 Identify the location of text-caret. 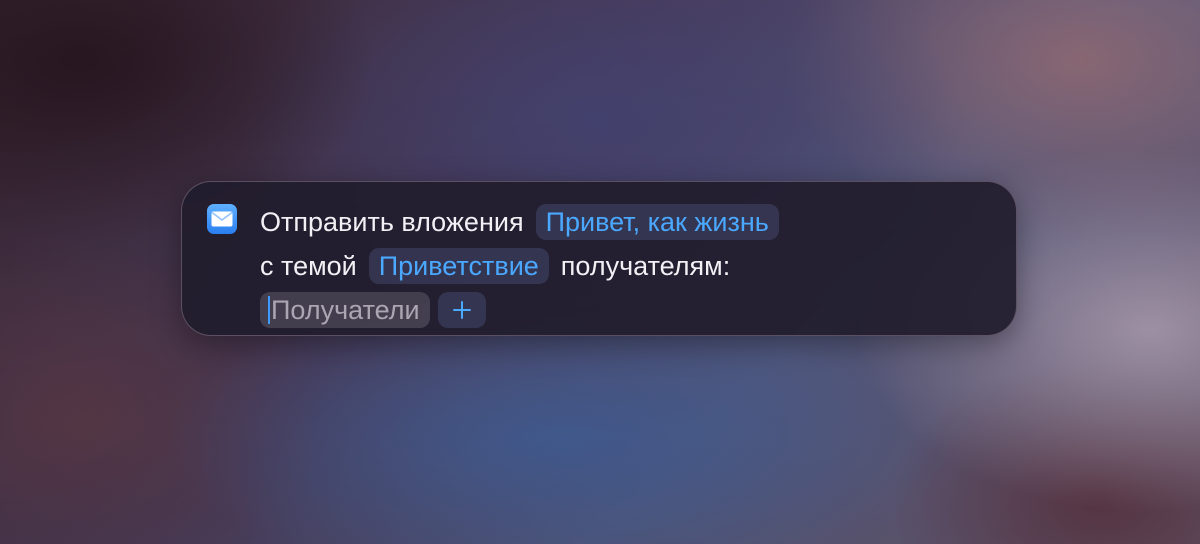
(269, 309).